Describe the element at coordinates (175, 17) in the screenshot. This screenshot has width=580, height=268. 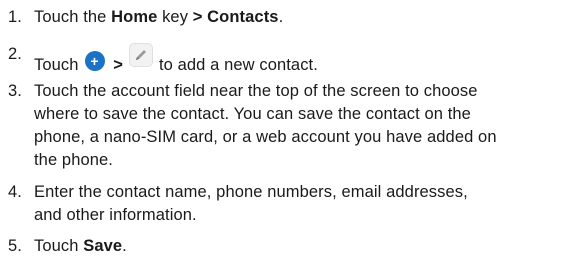
I see `text-run: key` at that location.